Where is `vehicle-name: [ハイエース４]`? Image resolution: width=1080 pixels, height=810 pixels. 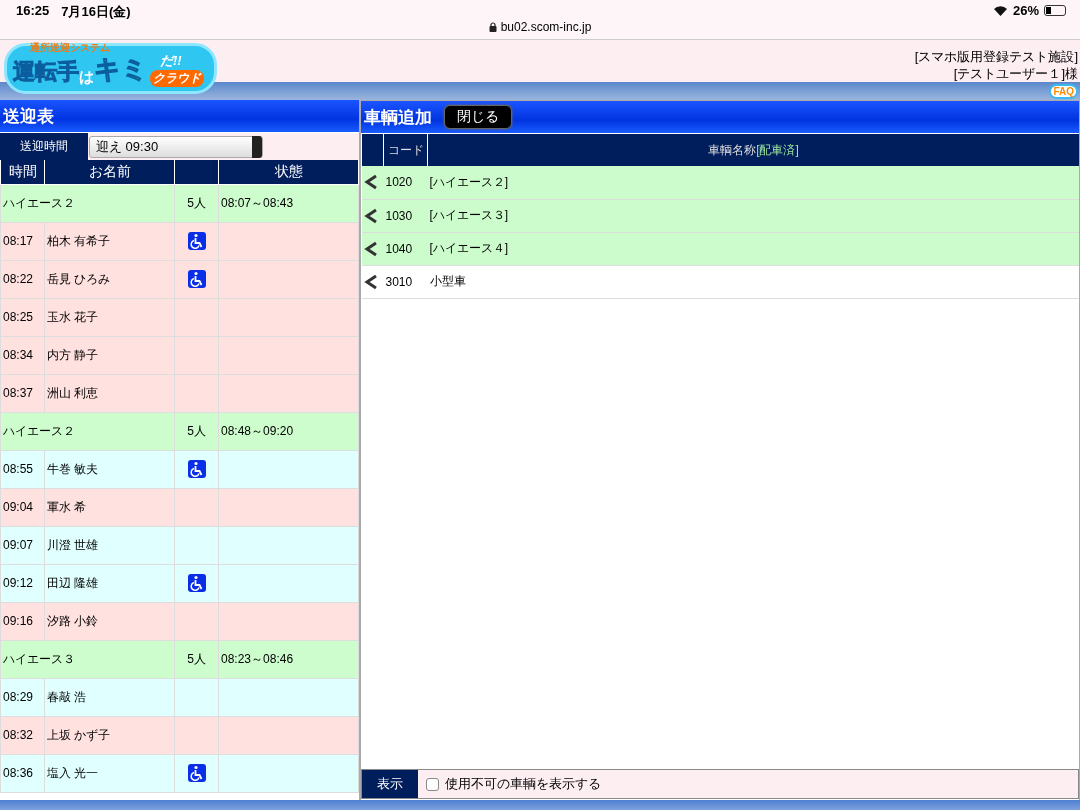 vehicle-name: [ハイエース４] is located at coordinates (753, 248).